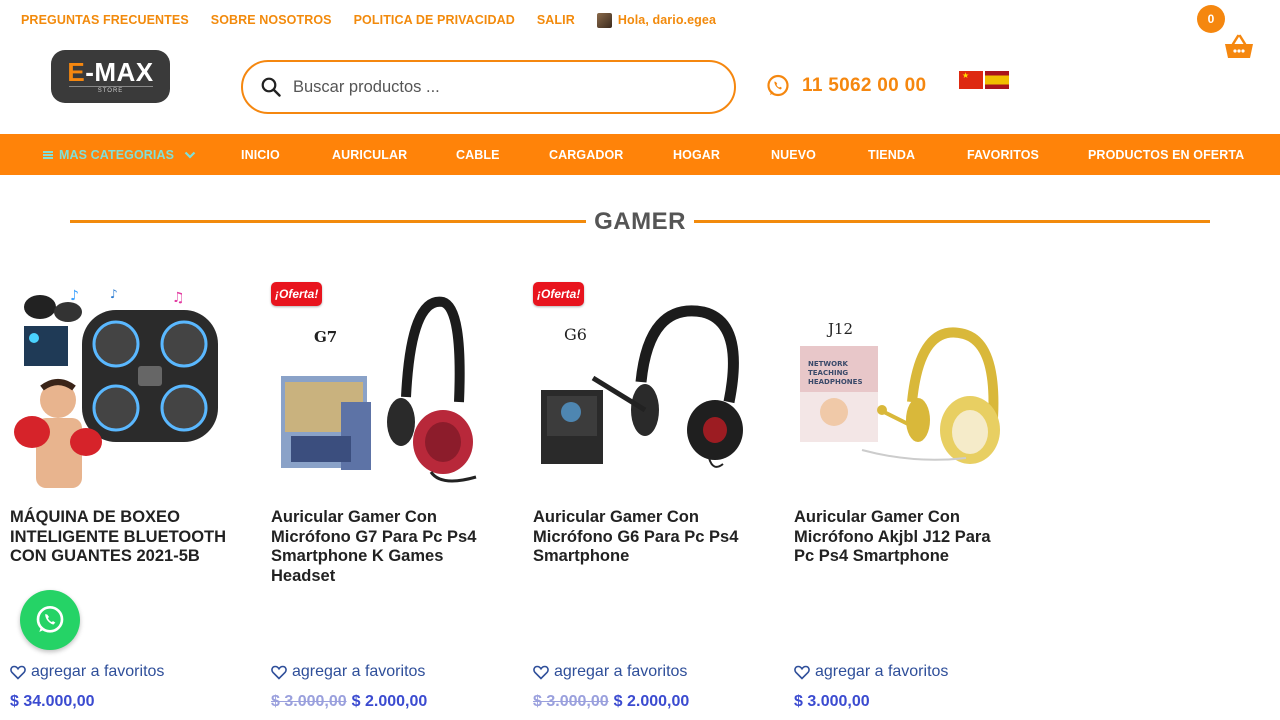 The width and height of the screenshot is (1280, 720). I want to click on svg-text: G7, so click(325, 337).